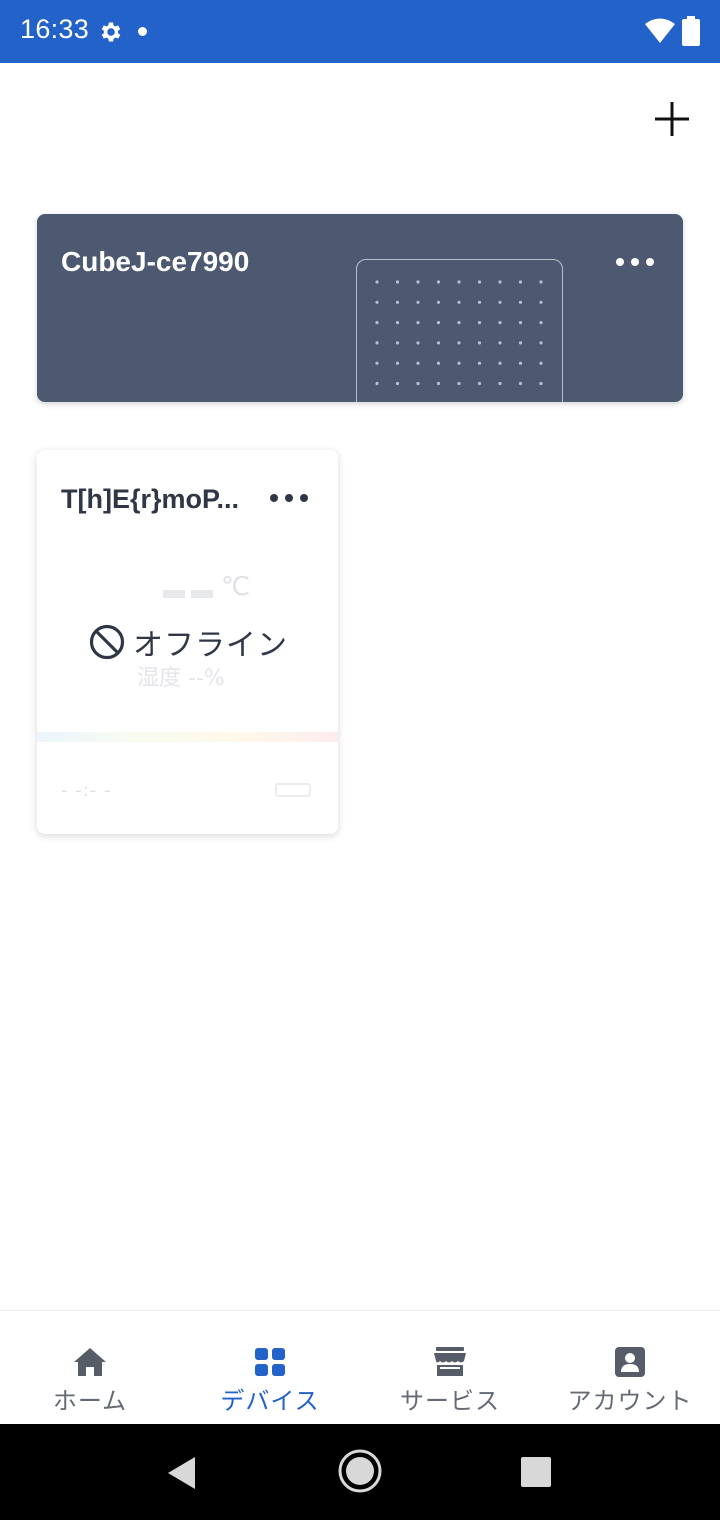  Describe the element at coordinates (293, 790) in the screenshot. I see `battery-level-icon` at that location.